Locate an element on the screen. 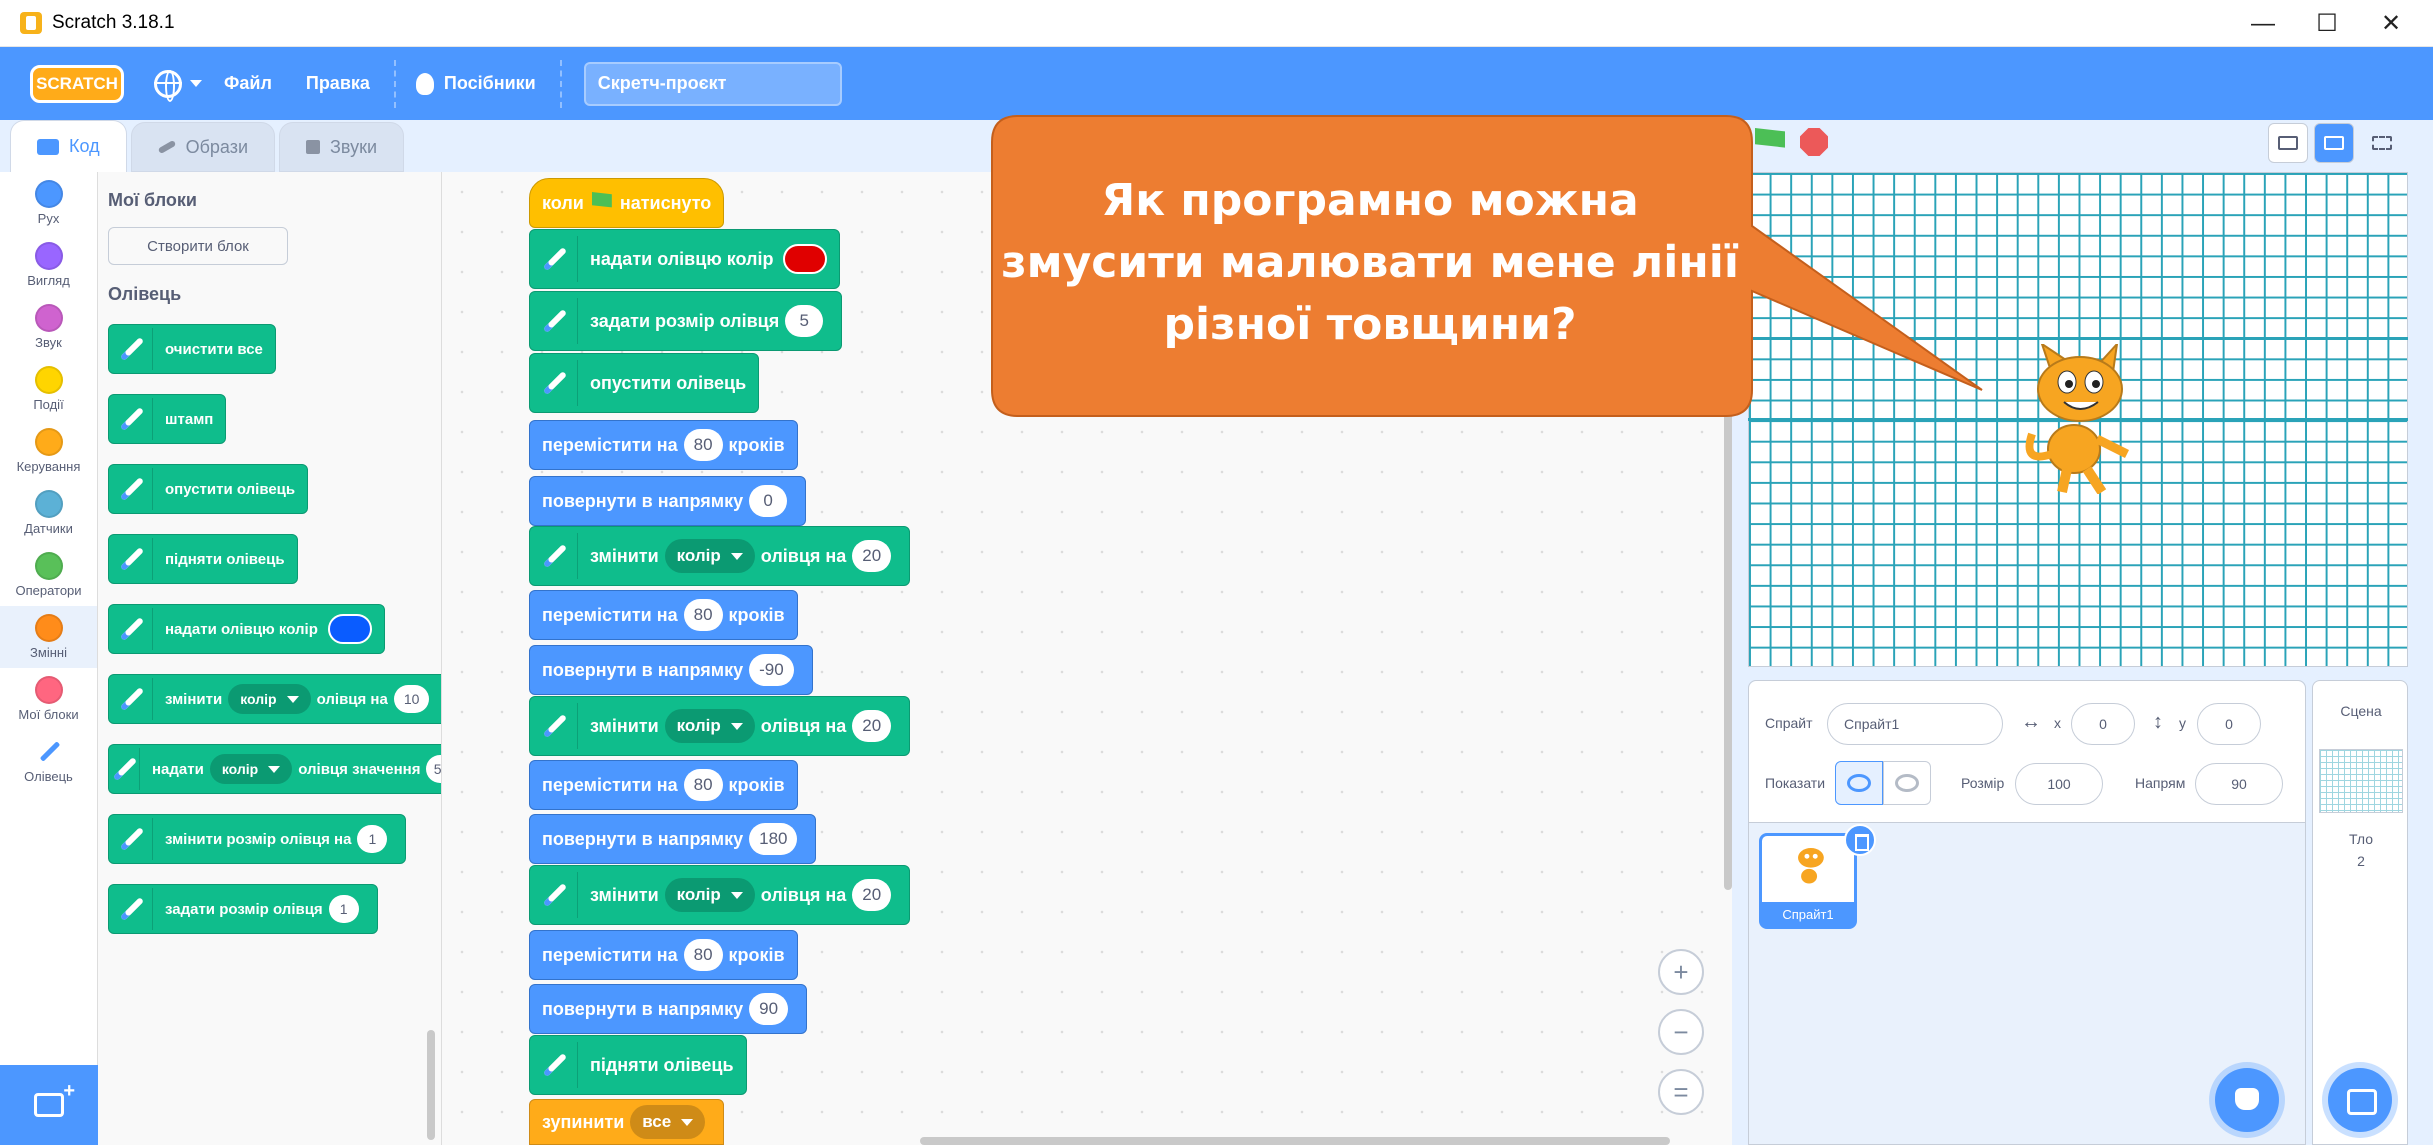  number-input: 90 is located at coordinates (769, 1009).